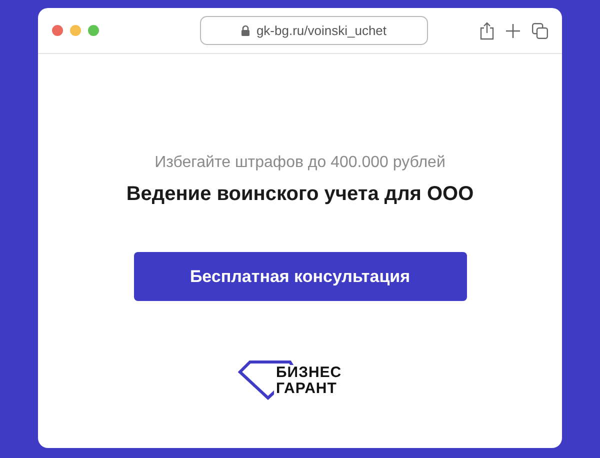 The width and height of the screenshot is (600, 458). Describe the element at coordinates (300, 276) in the screenshot. I see `consultation-button: Бесплатная консультация` at that location.